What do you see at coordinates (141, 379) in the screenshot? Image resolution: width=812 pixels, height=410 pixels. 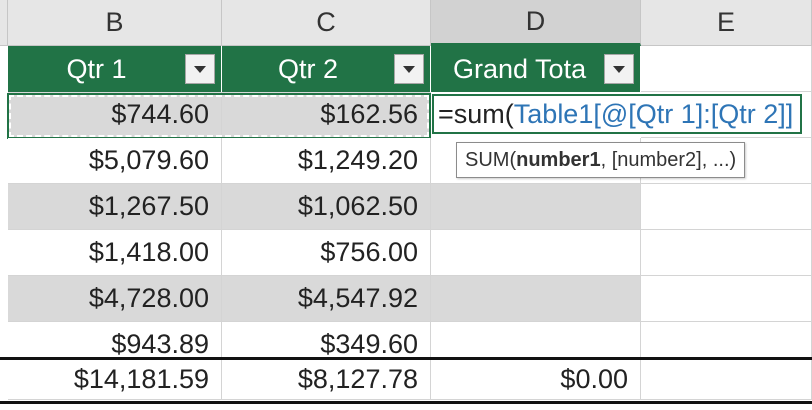 I see `cell-value: $14,181.59` at bounding box center [141, 379].